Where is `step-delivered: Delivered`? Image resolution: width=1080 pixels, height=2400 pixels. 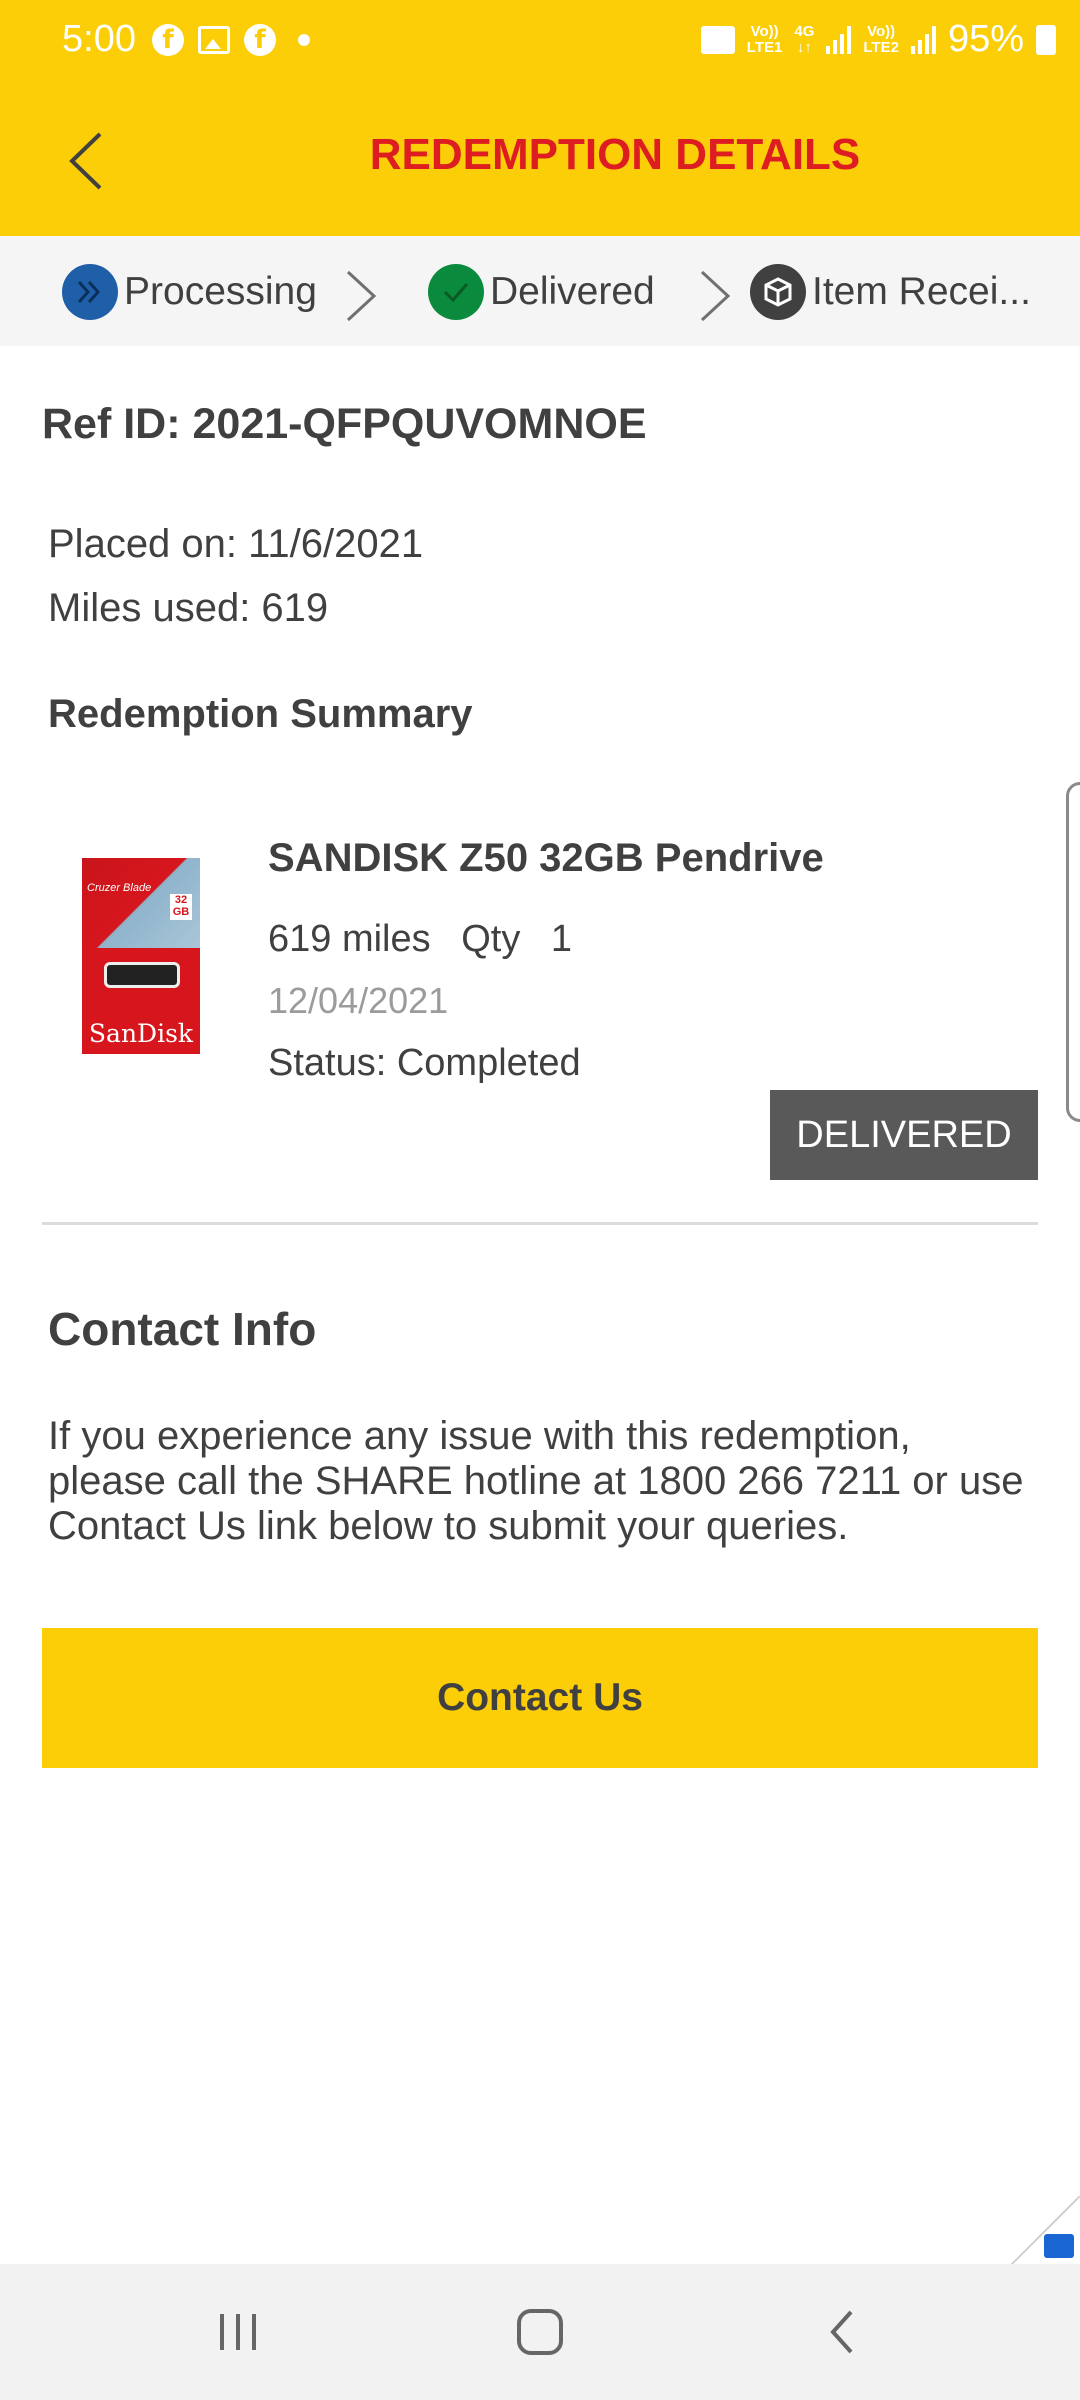 step-delivered: Delivered is located at coordinates (541, 292).